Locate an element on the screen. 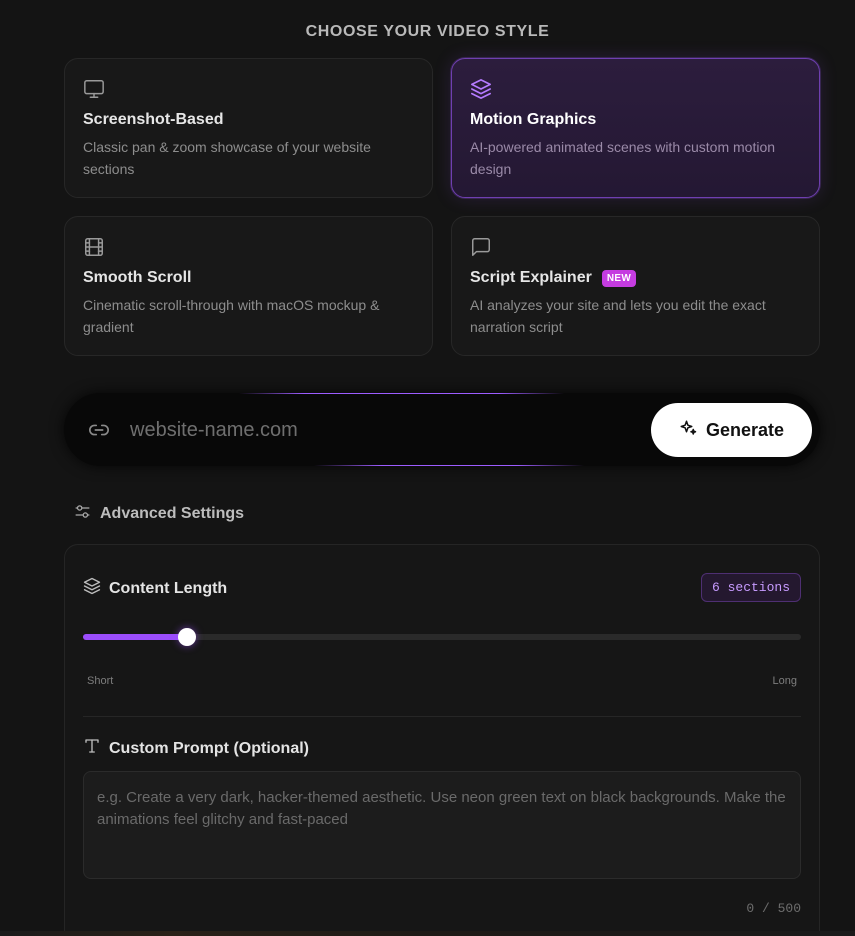  sparkles-icon is located at coordinates (688, 430).